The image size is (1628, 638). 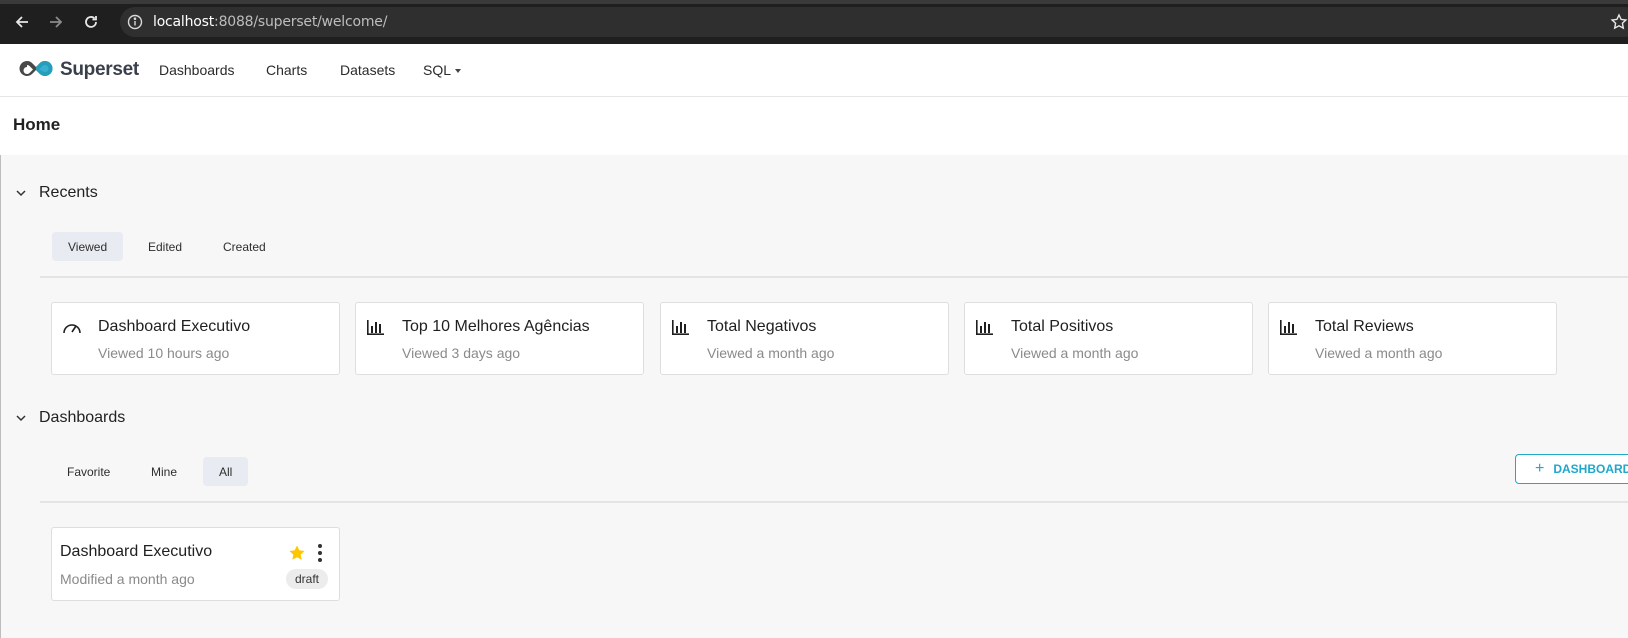 I want to click on reload-icon, so click(x=91, y=22).